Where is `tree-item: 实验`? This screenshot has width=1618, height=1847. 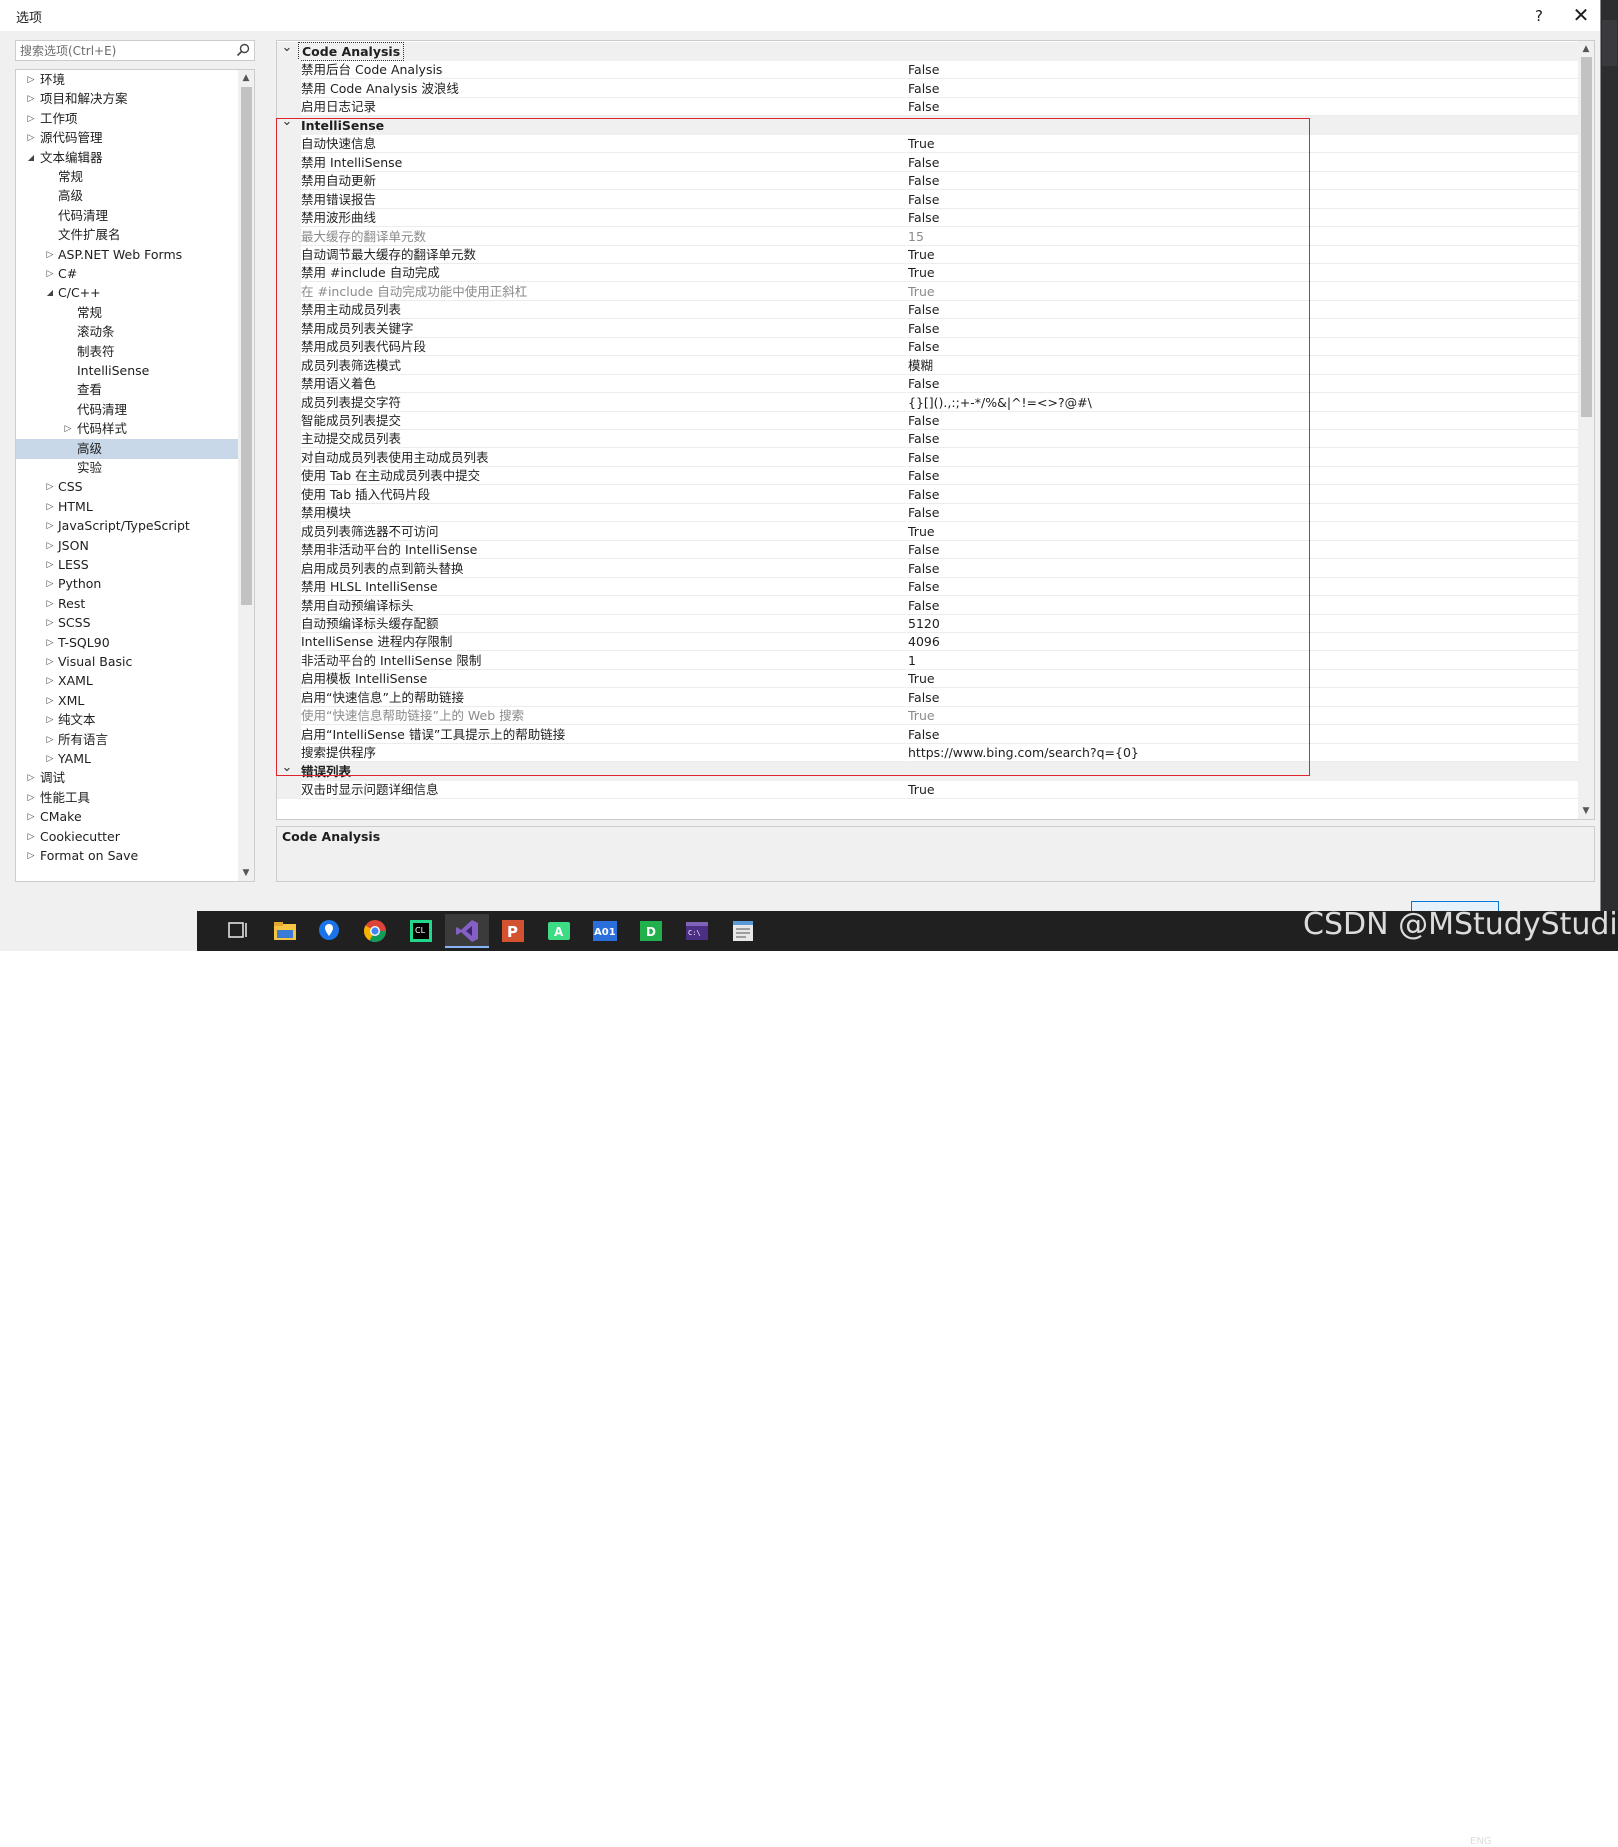 tree-item: 实验 is located at coordinates (127, 468).